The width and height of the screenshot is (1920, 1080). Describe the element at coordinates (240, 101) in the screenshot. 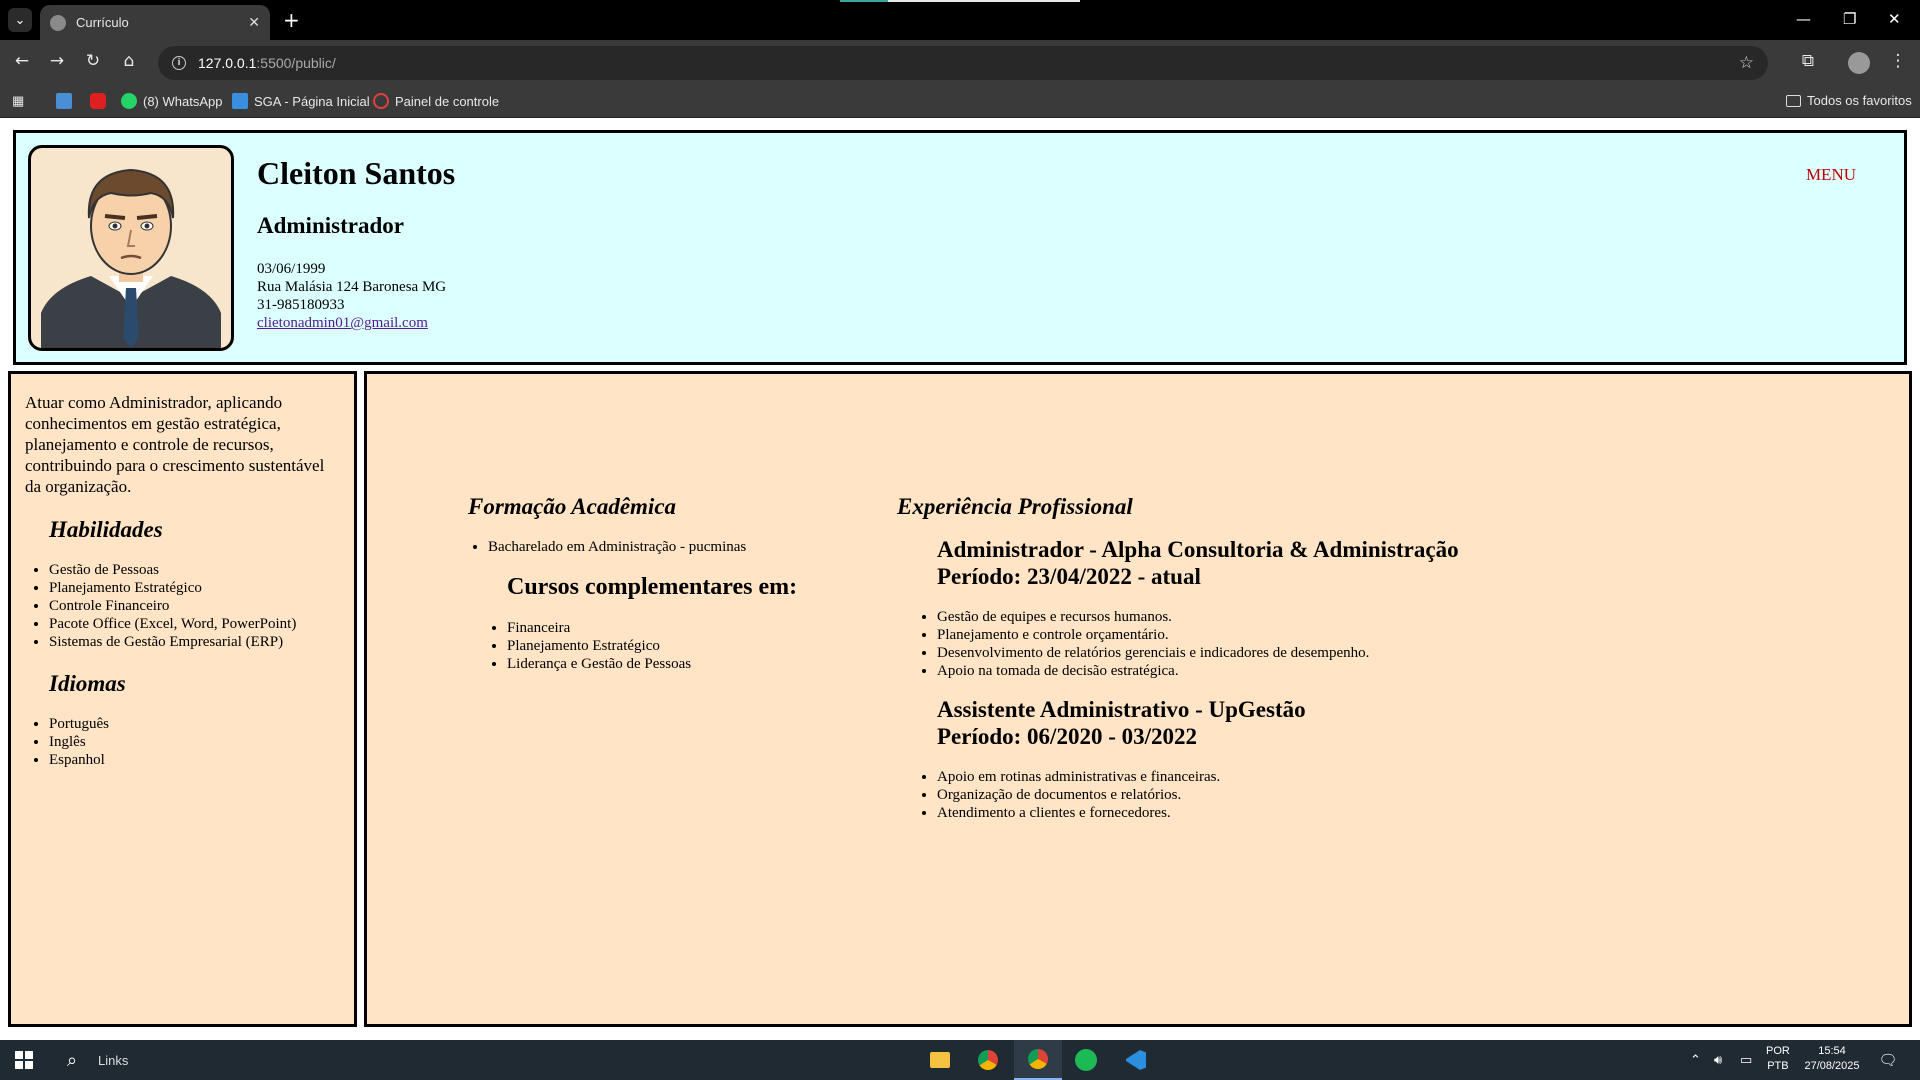

I see `sga-icon` at that location.